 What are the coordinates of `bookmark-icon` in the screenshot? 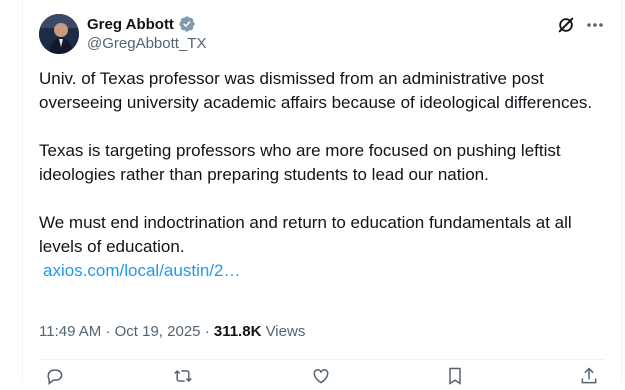 It's located at (455, 376).